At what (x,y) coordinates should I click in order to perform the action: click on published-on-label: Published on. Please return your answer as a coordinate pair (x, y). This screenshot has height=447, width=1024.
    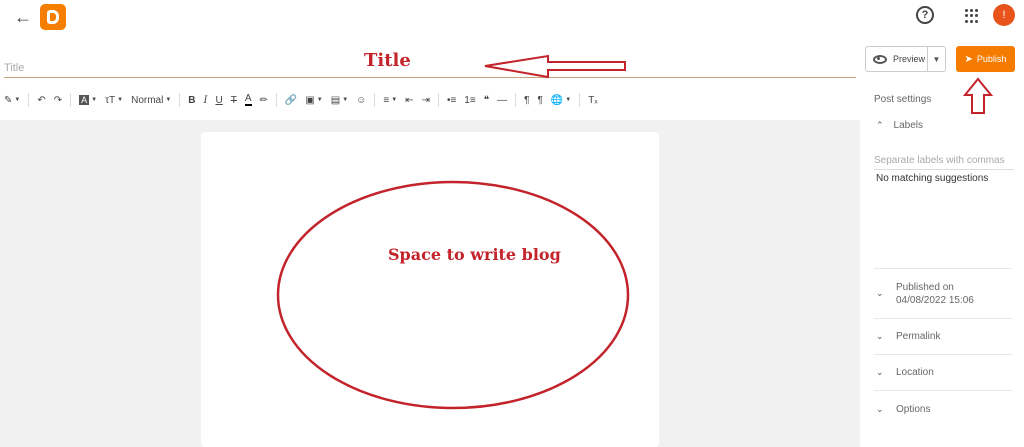
    Looking at the image, I should click on (925, 287).